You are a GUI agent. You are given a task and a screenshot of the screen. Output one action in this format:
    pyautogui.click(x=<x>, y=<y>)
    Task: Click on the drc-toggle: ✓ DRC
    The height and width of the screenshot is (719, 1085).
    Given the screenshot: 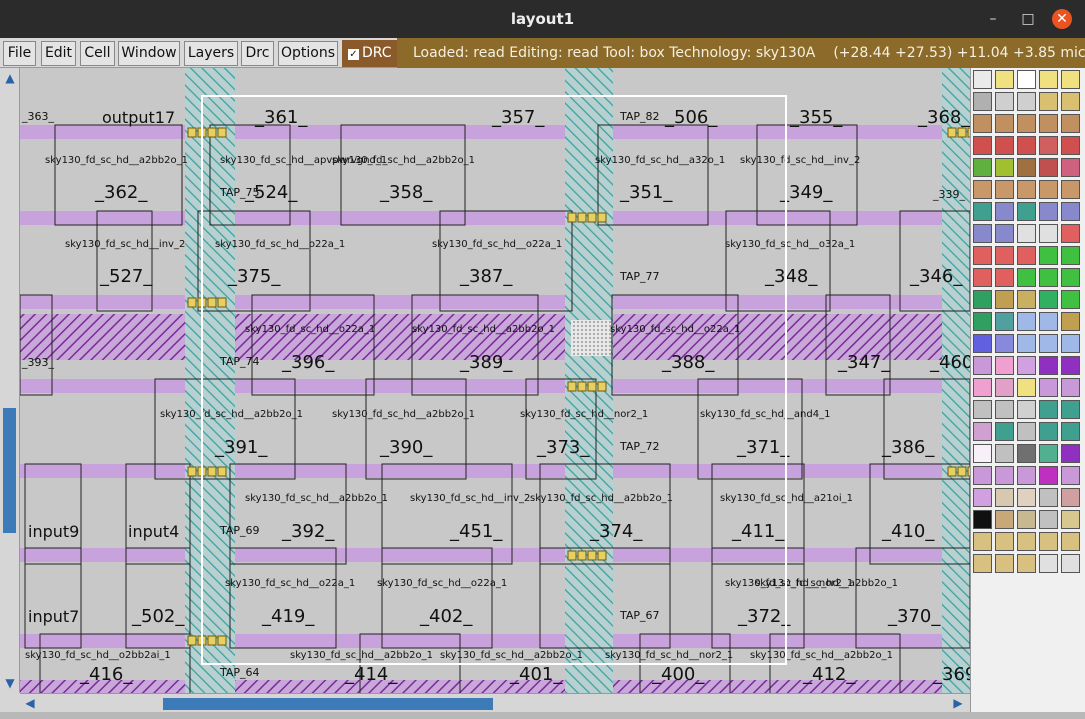 What is the action you would take?
    pyautogui.click(x=369, y=53)
    